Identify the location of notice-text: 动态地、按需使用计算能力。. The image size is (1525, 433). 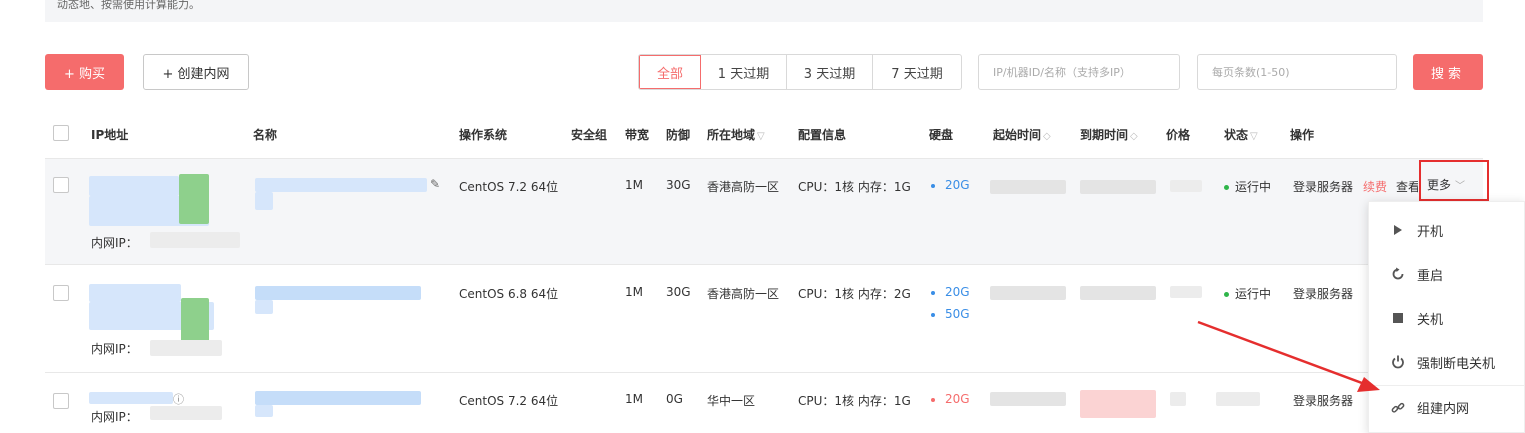
(128, 5).